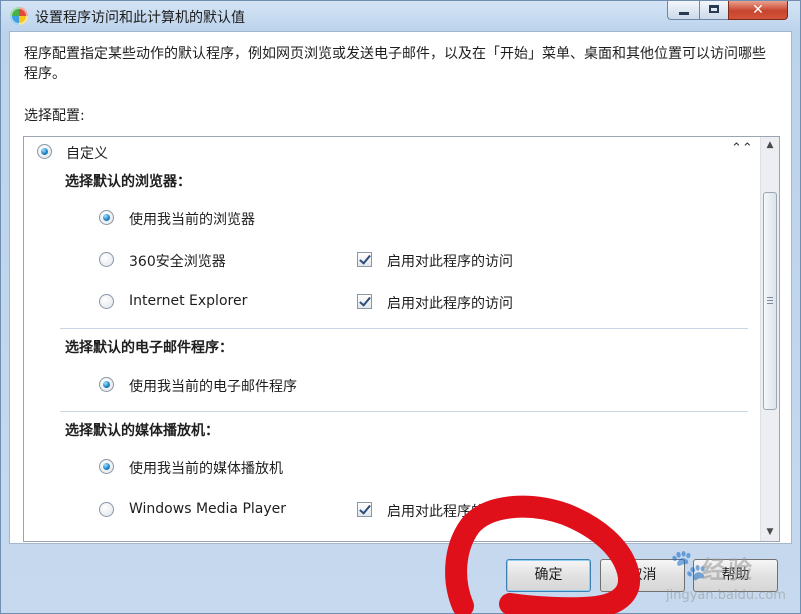  I want to click on checkbox-enable-360-access, so click(364, 259).